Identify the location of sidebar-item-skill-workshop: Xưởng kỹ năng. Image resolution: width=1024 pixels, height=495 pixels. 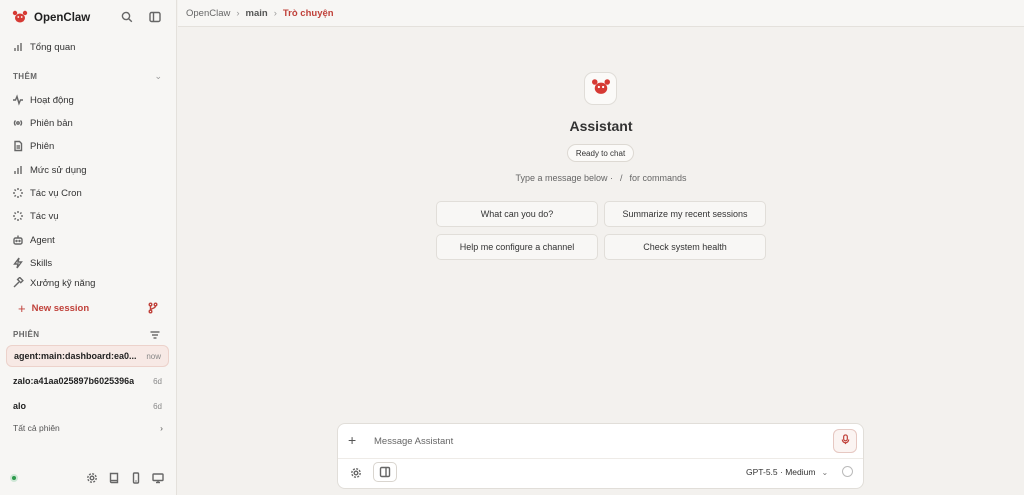
(89, 283).